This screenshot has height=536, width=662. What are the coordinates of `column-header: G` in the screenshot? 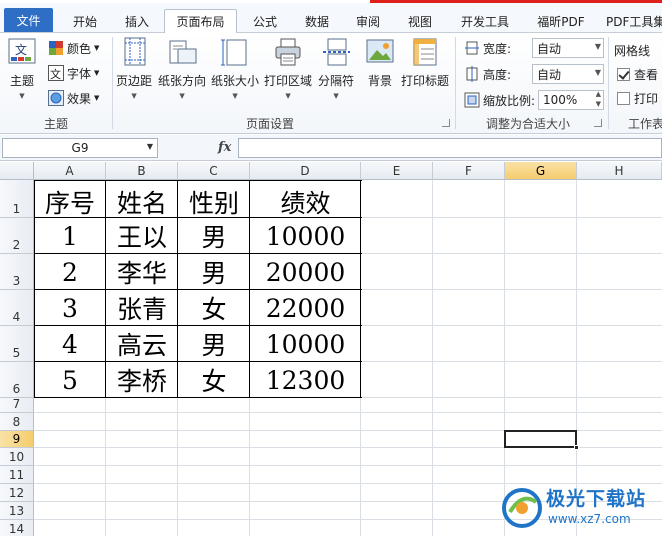 It's located at (541, 171).